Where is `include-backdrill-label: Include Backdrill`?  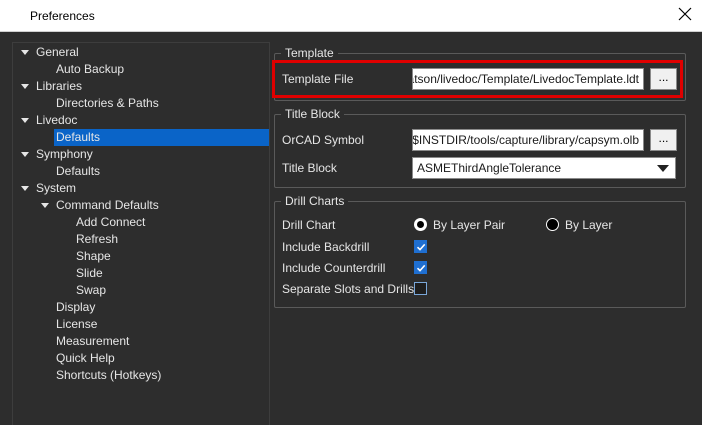
include-backdrill-label: Include Backdrill is located at coordinates (326, 247).